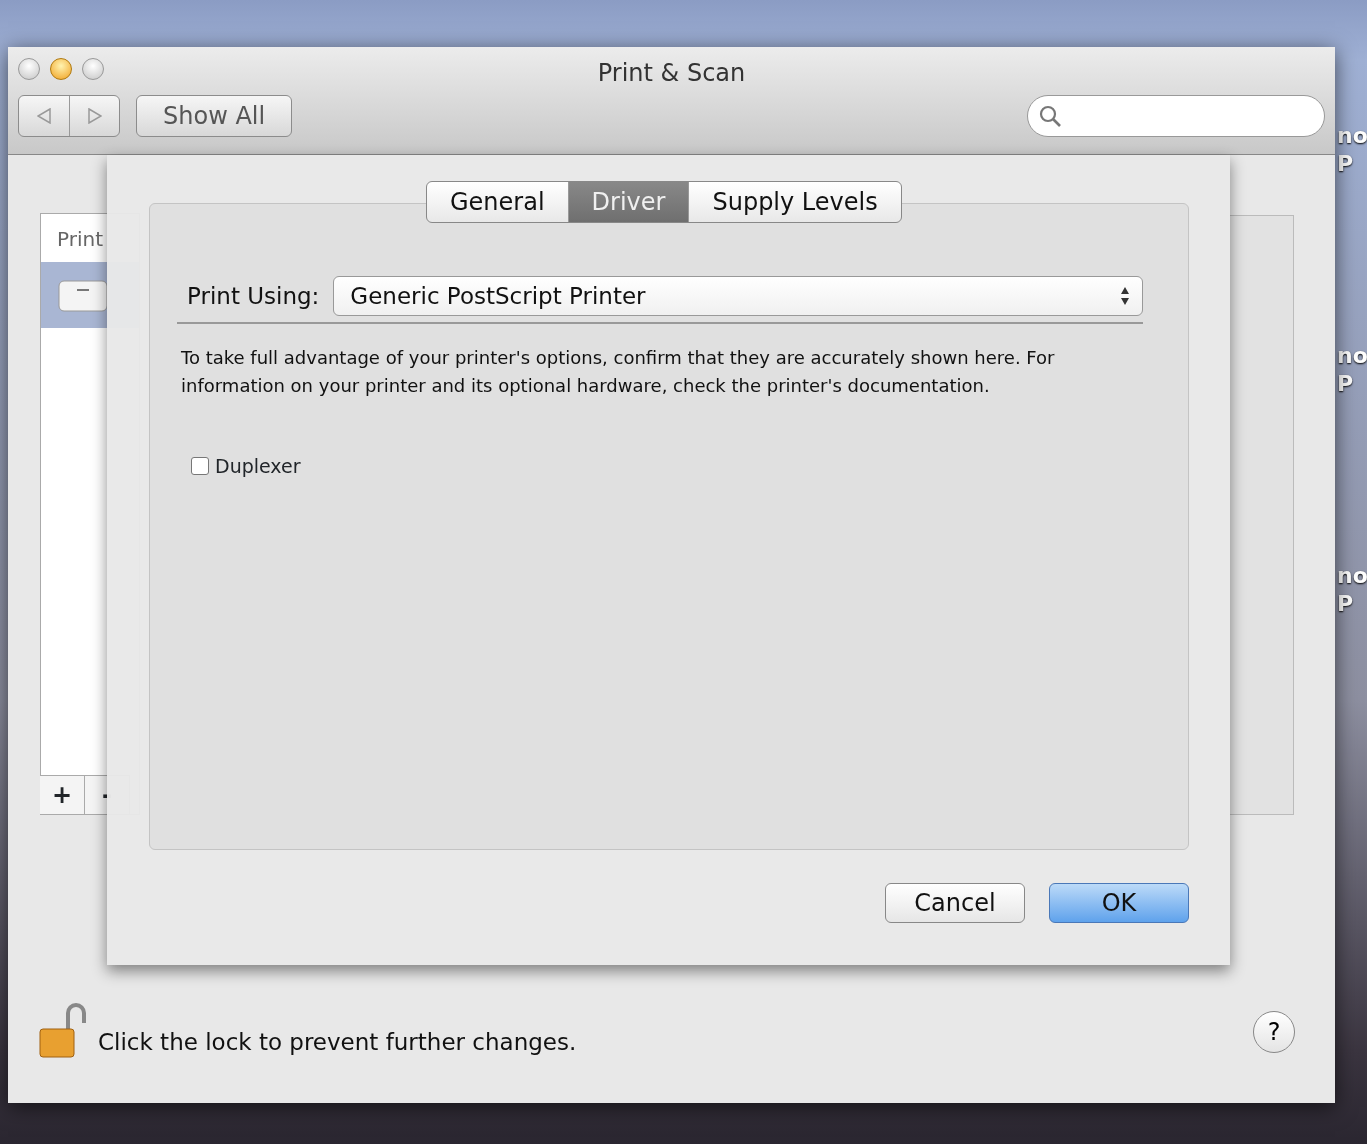 The width and height of the screenshot is (1367, 1144). I want to click on window-title: Print & Scan, so click(671, 73).